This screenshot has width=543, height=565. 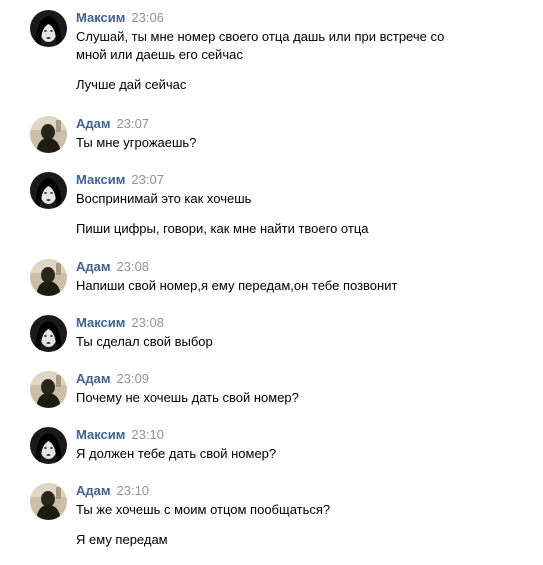 What do you see at coordinates (131, 84) in the screenshot?
I see `message-text: Лучше дай сейчас` at bounding box center [131, 84].